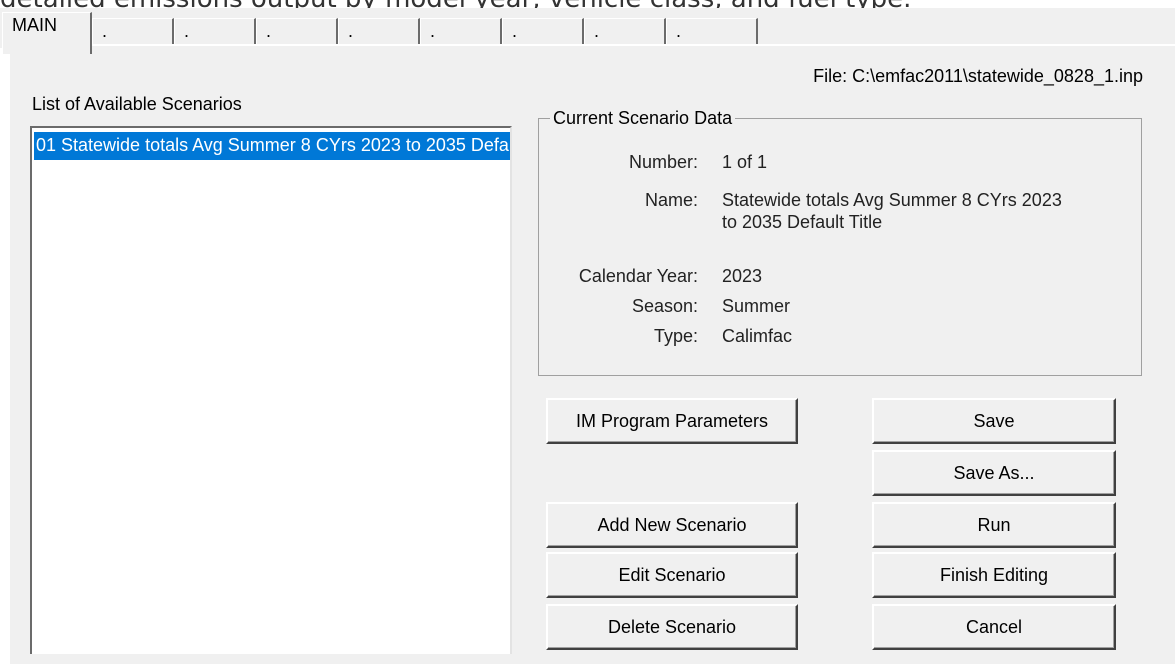 This screenshot has width=1175, height=664. What do you see at coordinates (663, 162) in the screenshot?
I see `number-label: Number:` at bounding box center [663, 162].